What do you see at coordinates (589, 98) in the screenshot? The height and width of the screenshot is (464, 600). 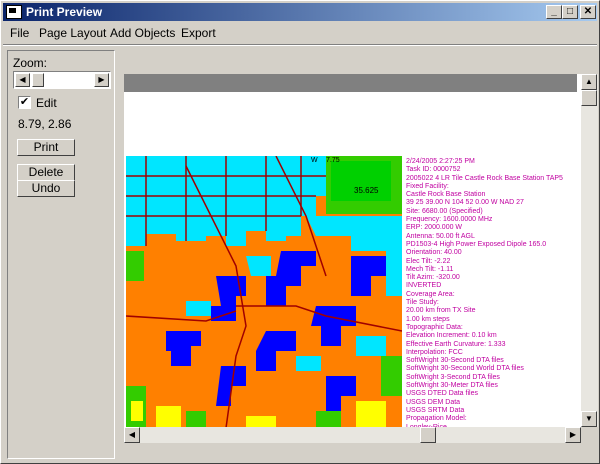 I see `vertical-scroll-thumb` at bounding box center [589, 98].